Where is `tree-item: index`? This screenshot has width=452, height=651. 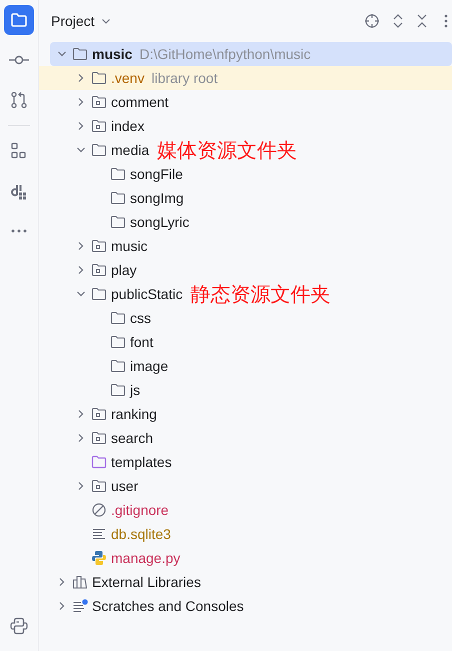
tree-item: index is located at coordinates (251, 126).